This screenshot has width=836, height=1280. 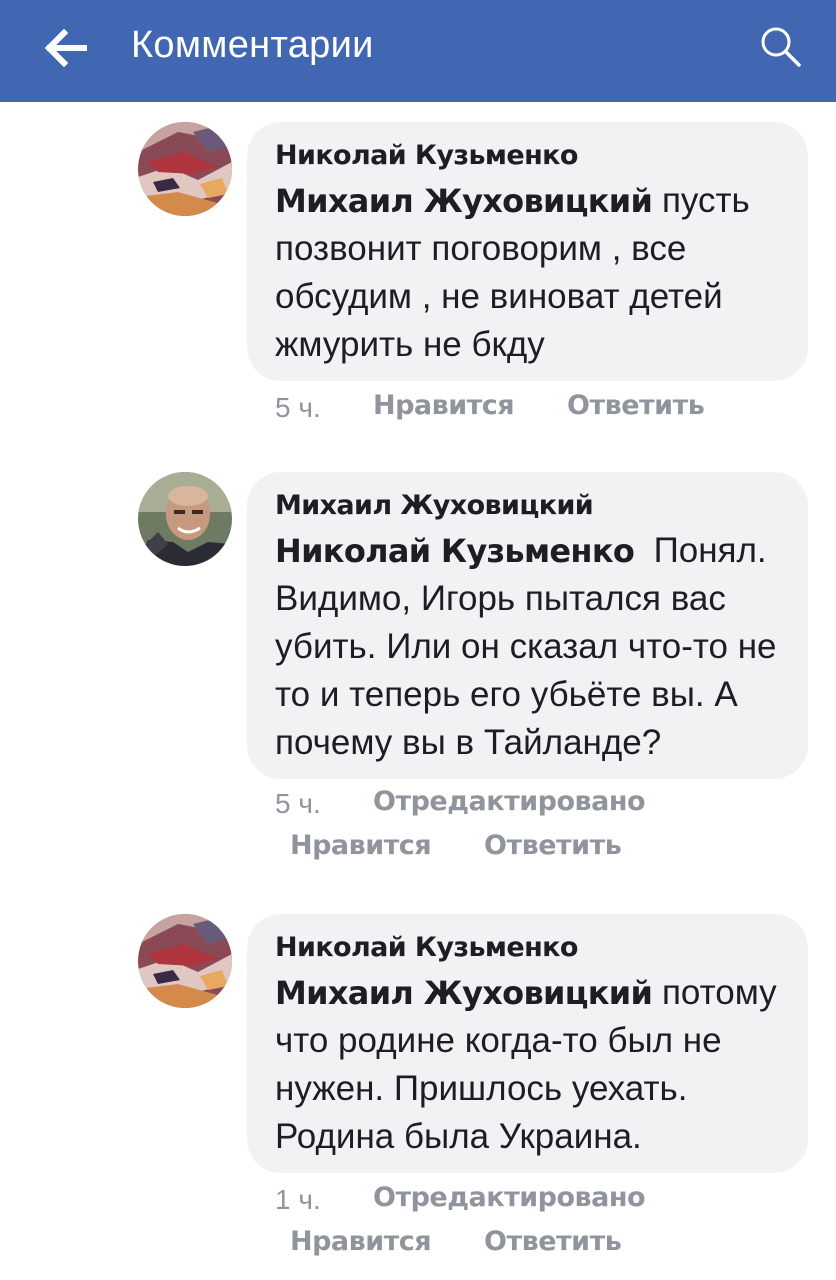 I want to click on top-bar: Комментарии, so click(x=418, y=51).